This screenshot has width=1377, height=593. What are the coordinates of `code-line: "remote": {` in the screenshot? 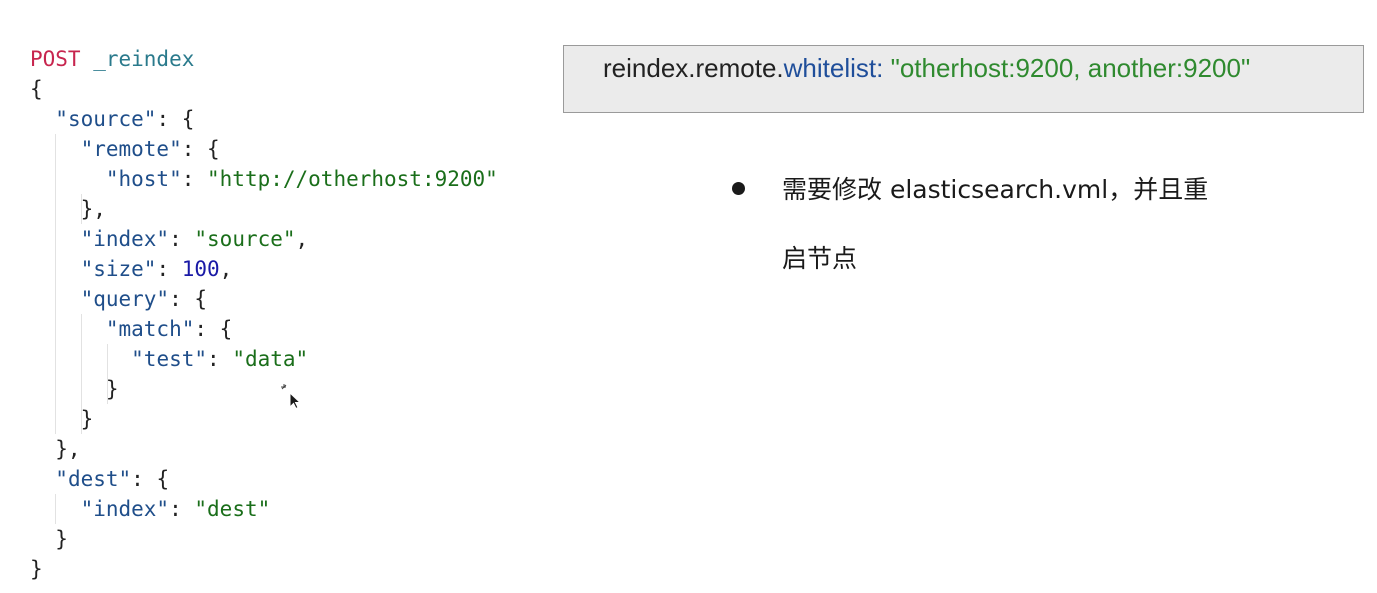 It's located at (264, 149).